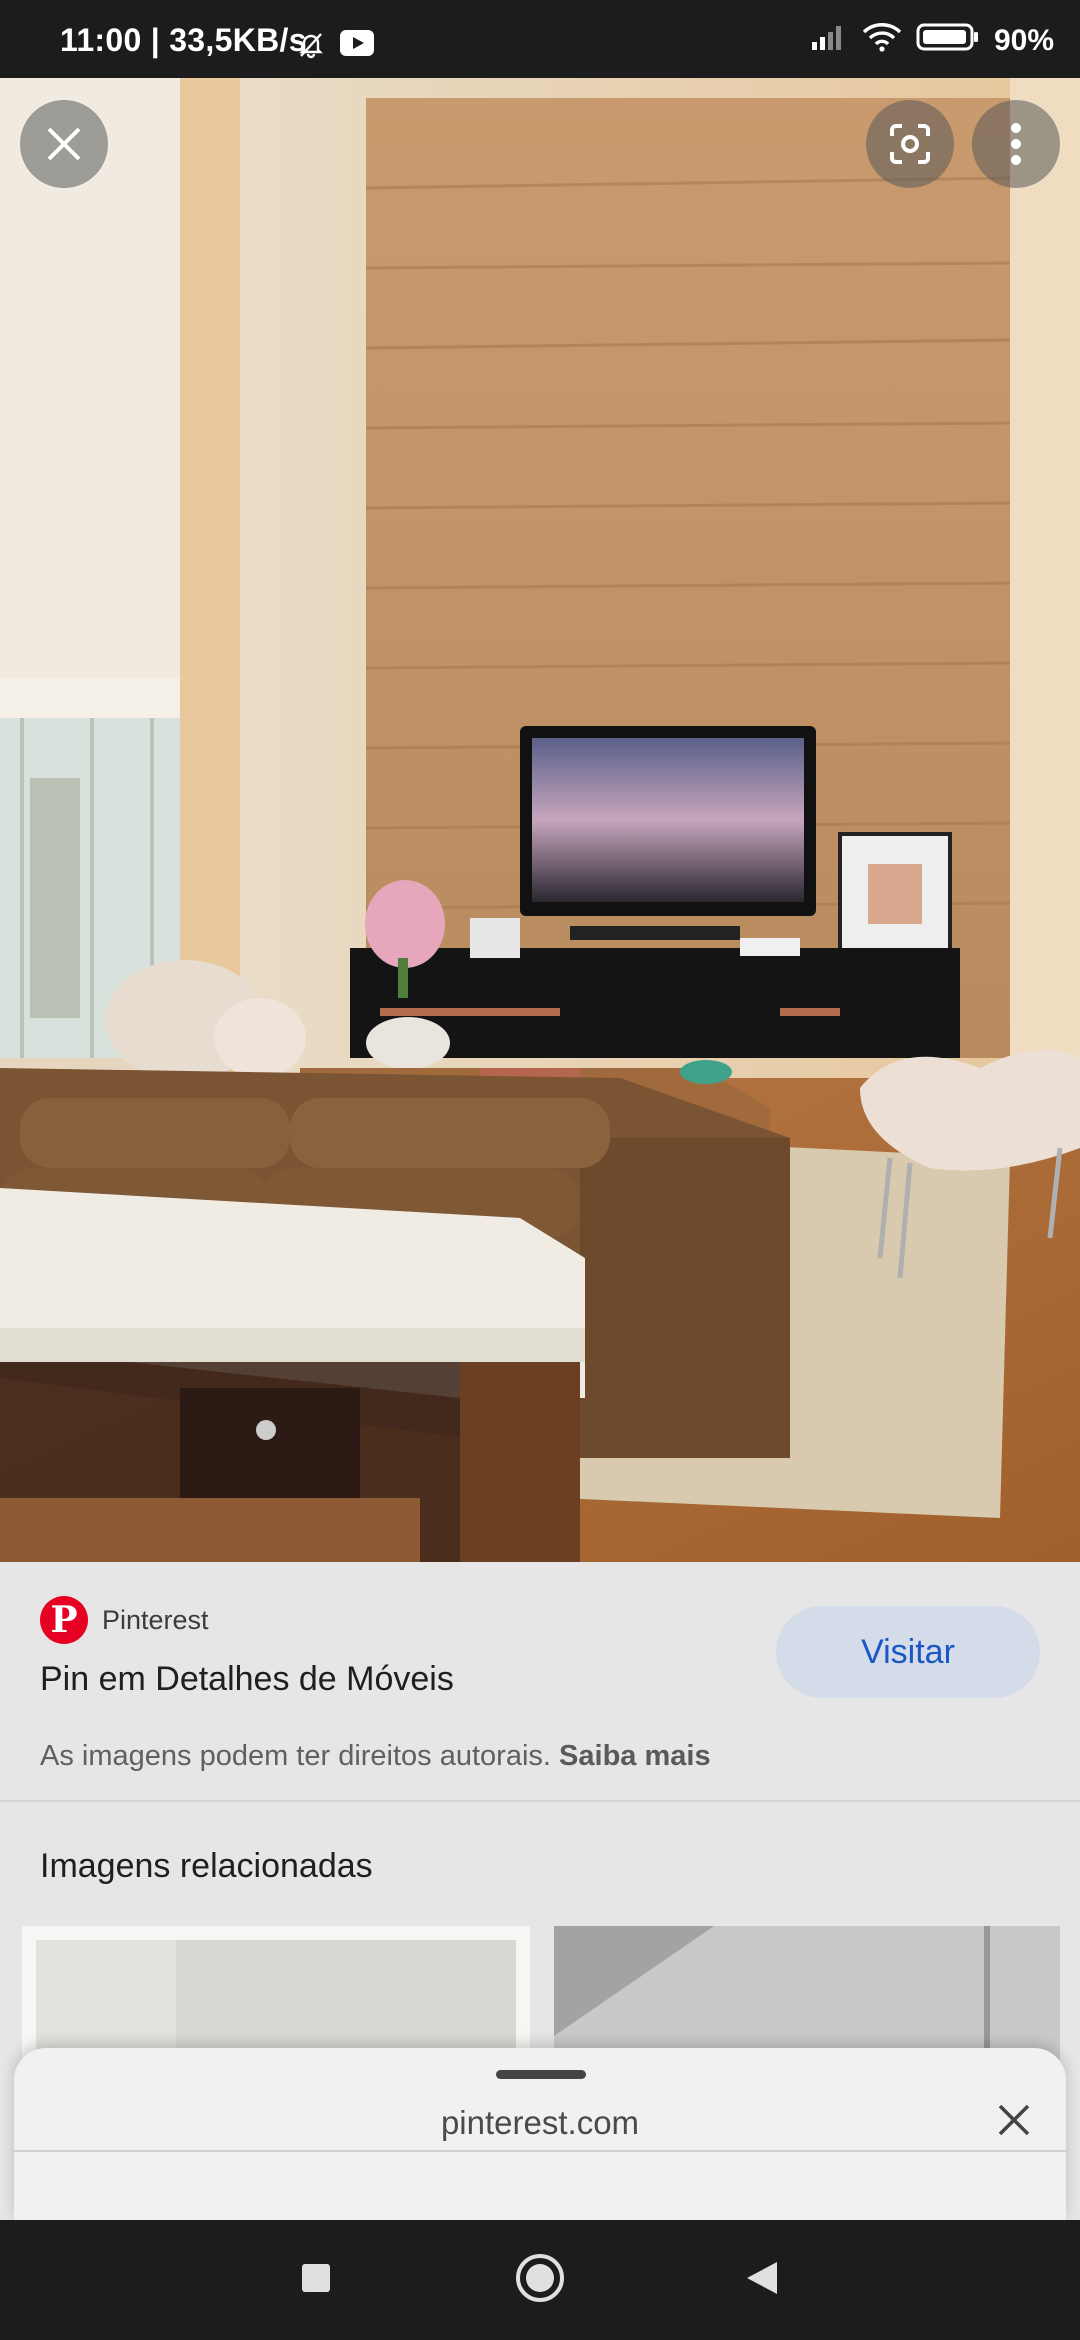  I want to click on mute-bell-icon, so click(311, 47).